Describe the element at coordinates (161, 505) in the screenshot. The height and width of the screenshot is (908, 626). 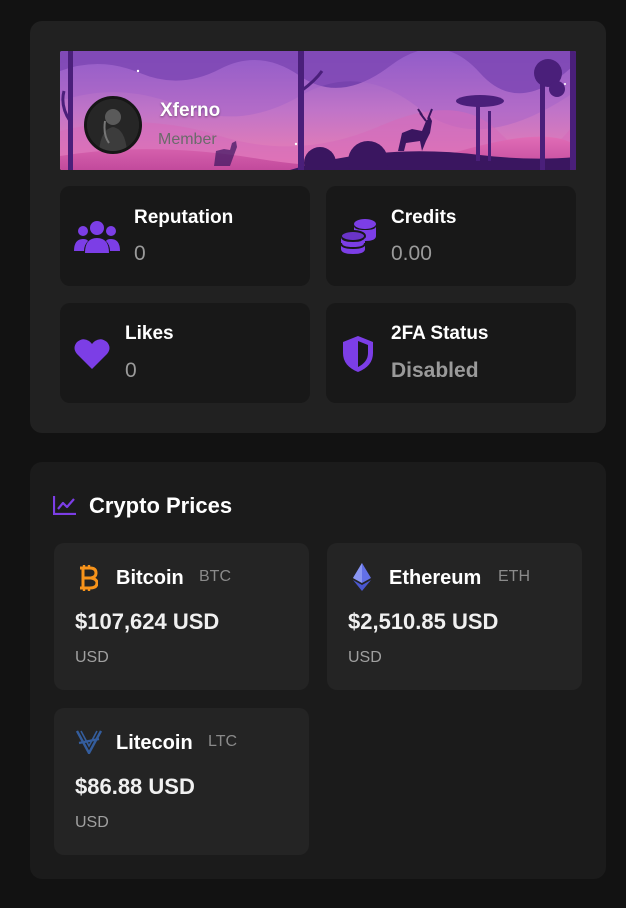
I see `crypto-title: Crypto Prices` at that location.